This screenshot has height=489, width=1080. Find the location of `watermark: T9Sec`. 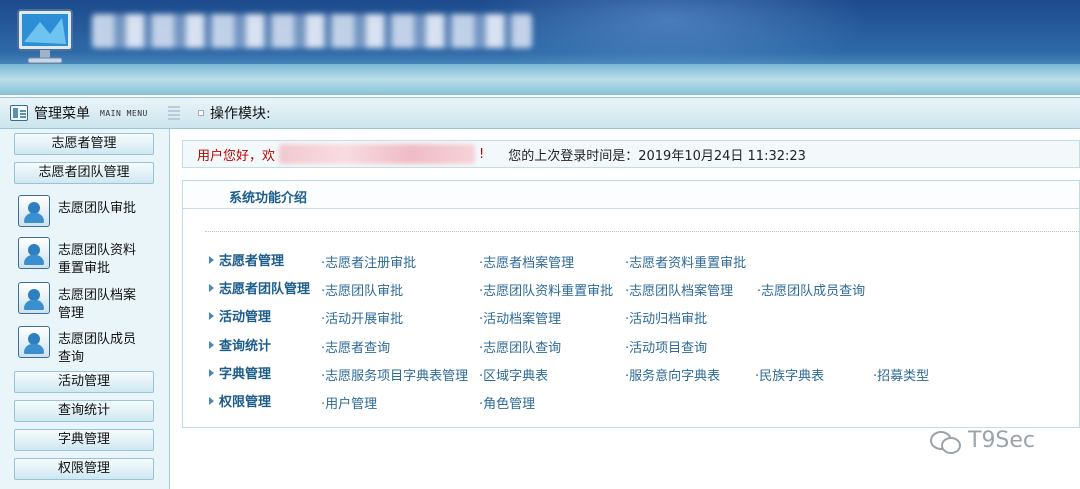

watermark: T9Sec is located at coordinates (983, 441).